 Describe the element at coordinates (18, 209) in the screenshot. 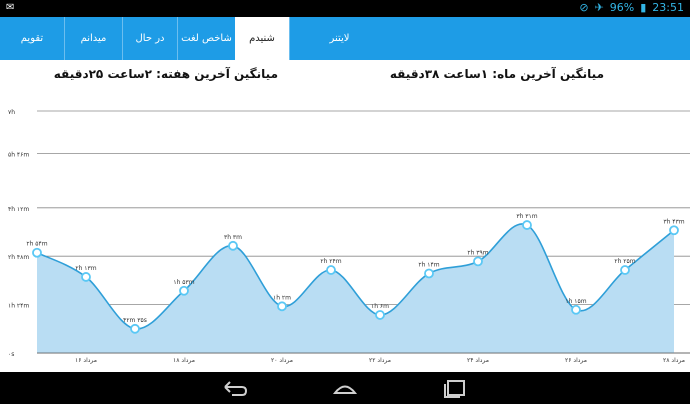

I see `y-tick-label: ۴h ۱۲m` at that location.